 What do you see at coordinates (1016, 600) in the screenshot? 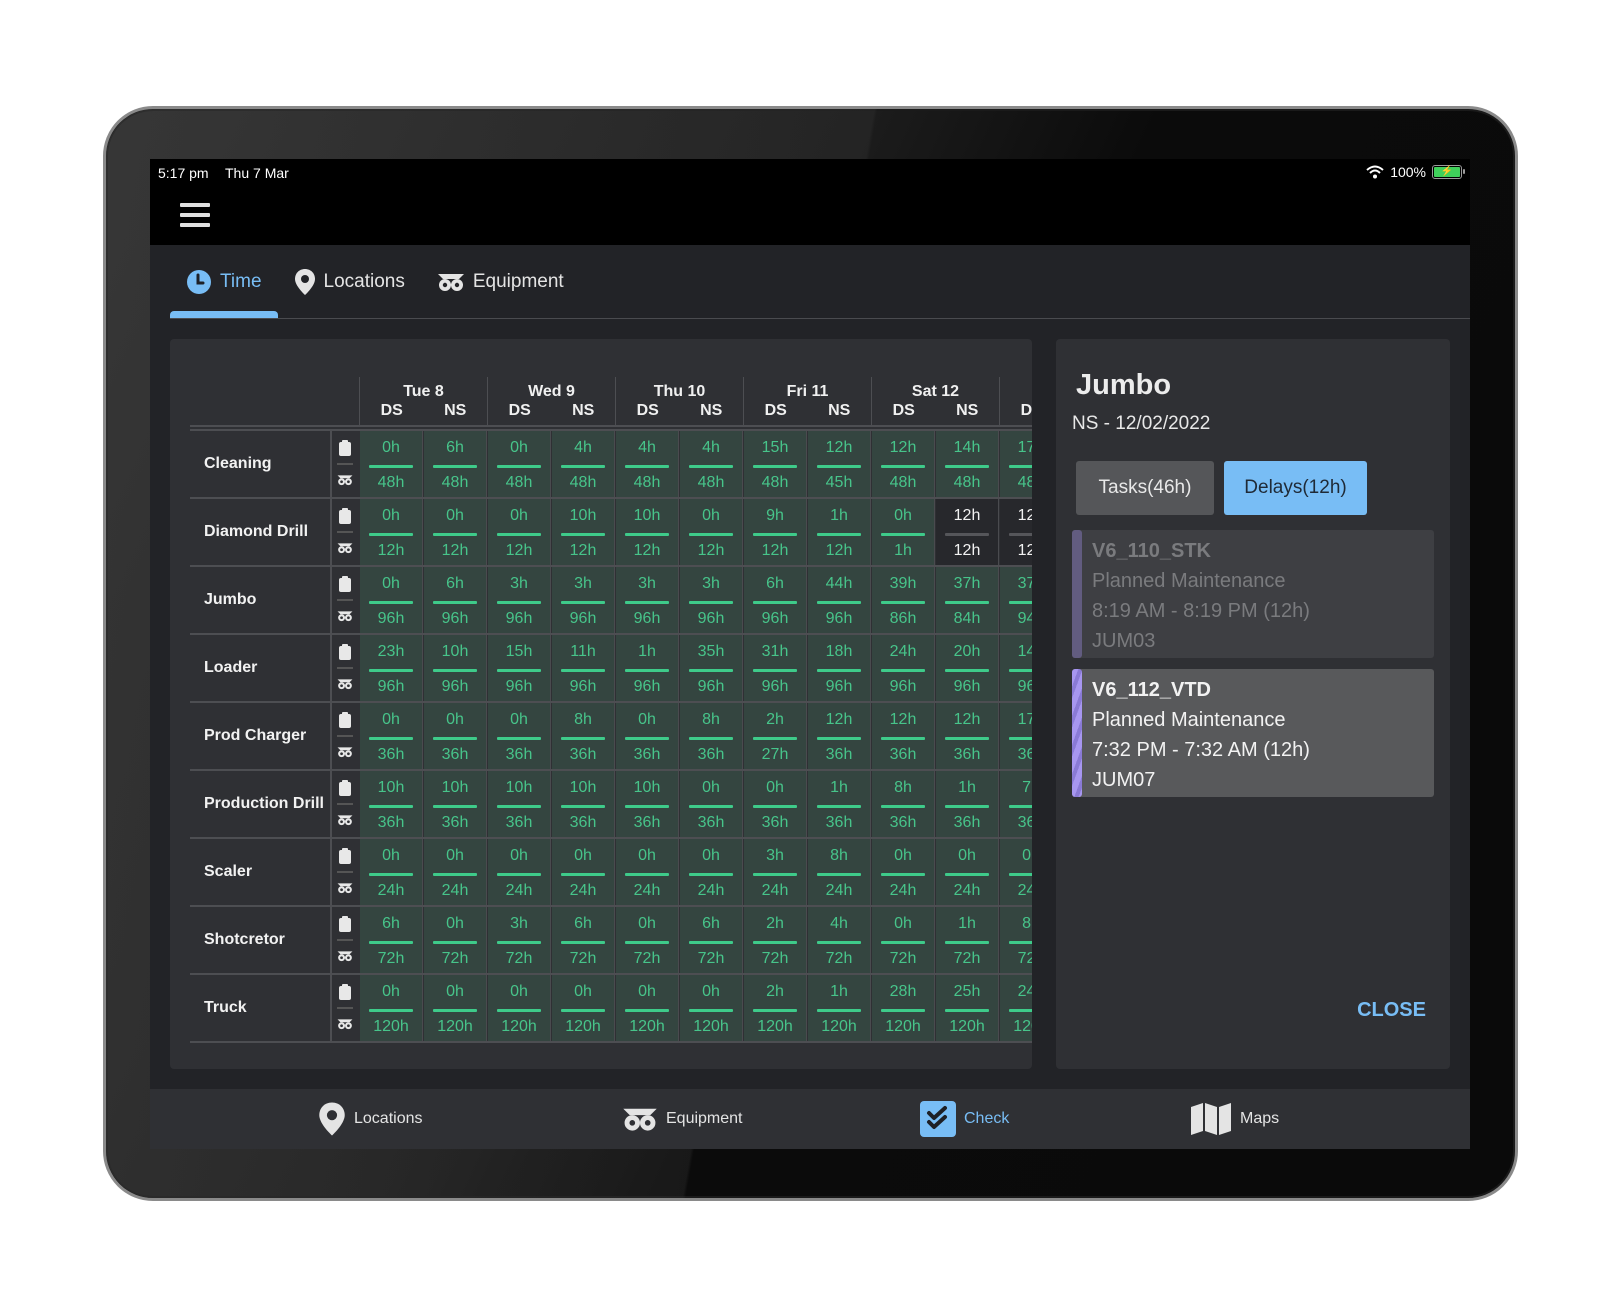
I see `grid-cell: 37h 94h` at bounding box center [1016, 600].